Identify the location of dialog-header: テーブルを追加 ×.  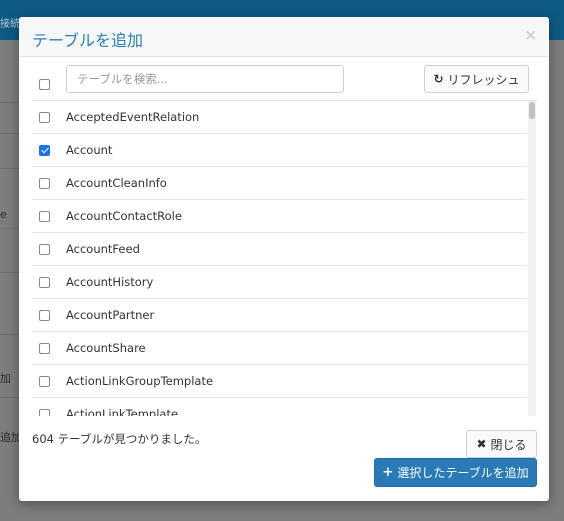
(284, 37).